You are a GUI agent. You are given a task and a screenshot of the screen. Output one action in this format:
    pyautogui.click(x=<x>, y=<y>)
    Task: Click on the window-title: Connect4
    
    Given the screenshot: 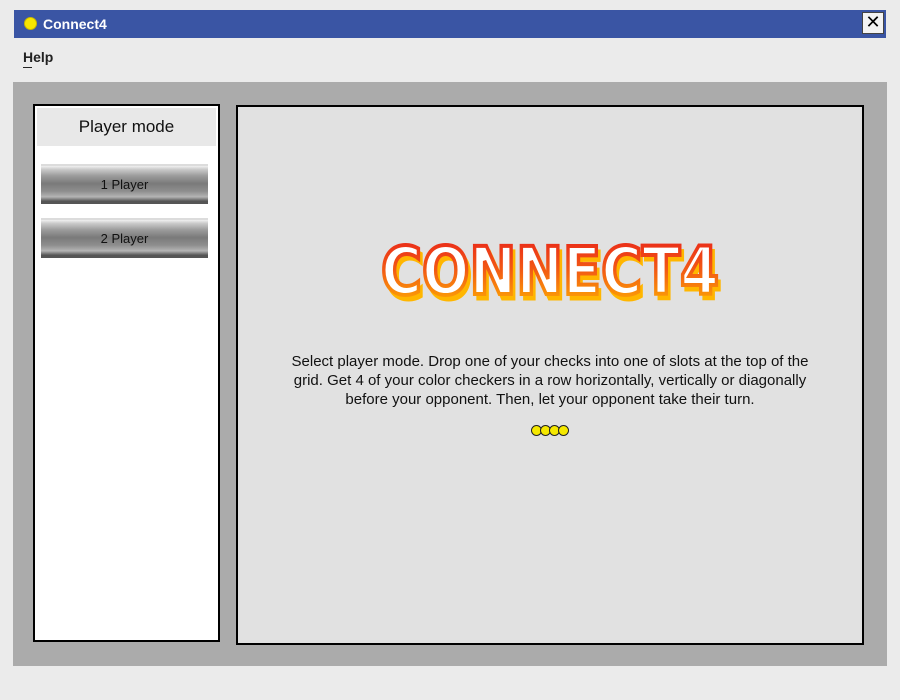 What is the action you would take?
    pyautogui.click(x=75, y=24)
    